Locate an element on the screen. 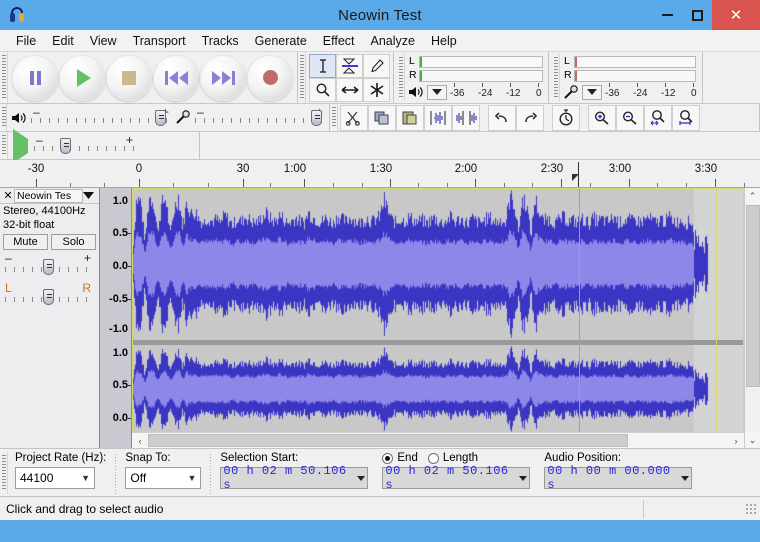 The image size is (760, 542). selection-end-boundary is located at coordinates (716, 318).